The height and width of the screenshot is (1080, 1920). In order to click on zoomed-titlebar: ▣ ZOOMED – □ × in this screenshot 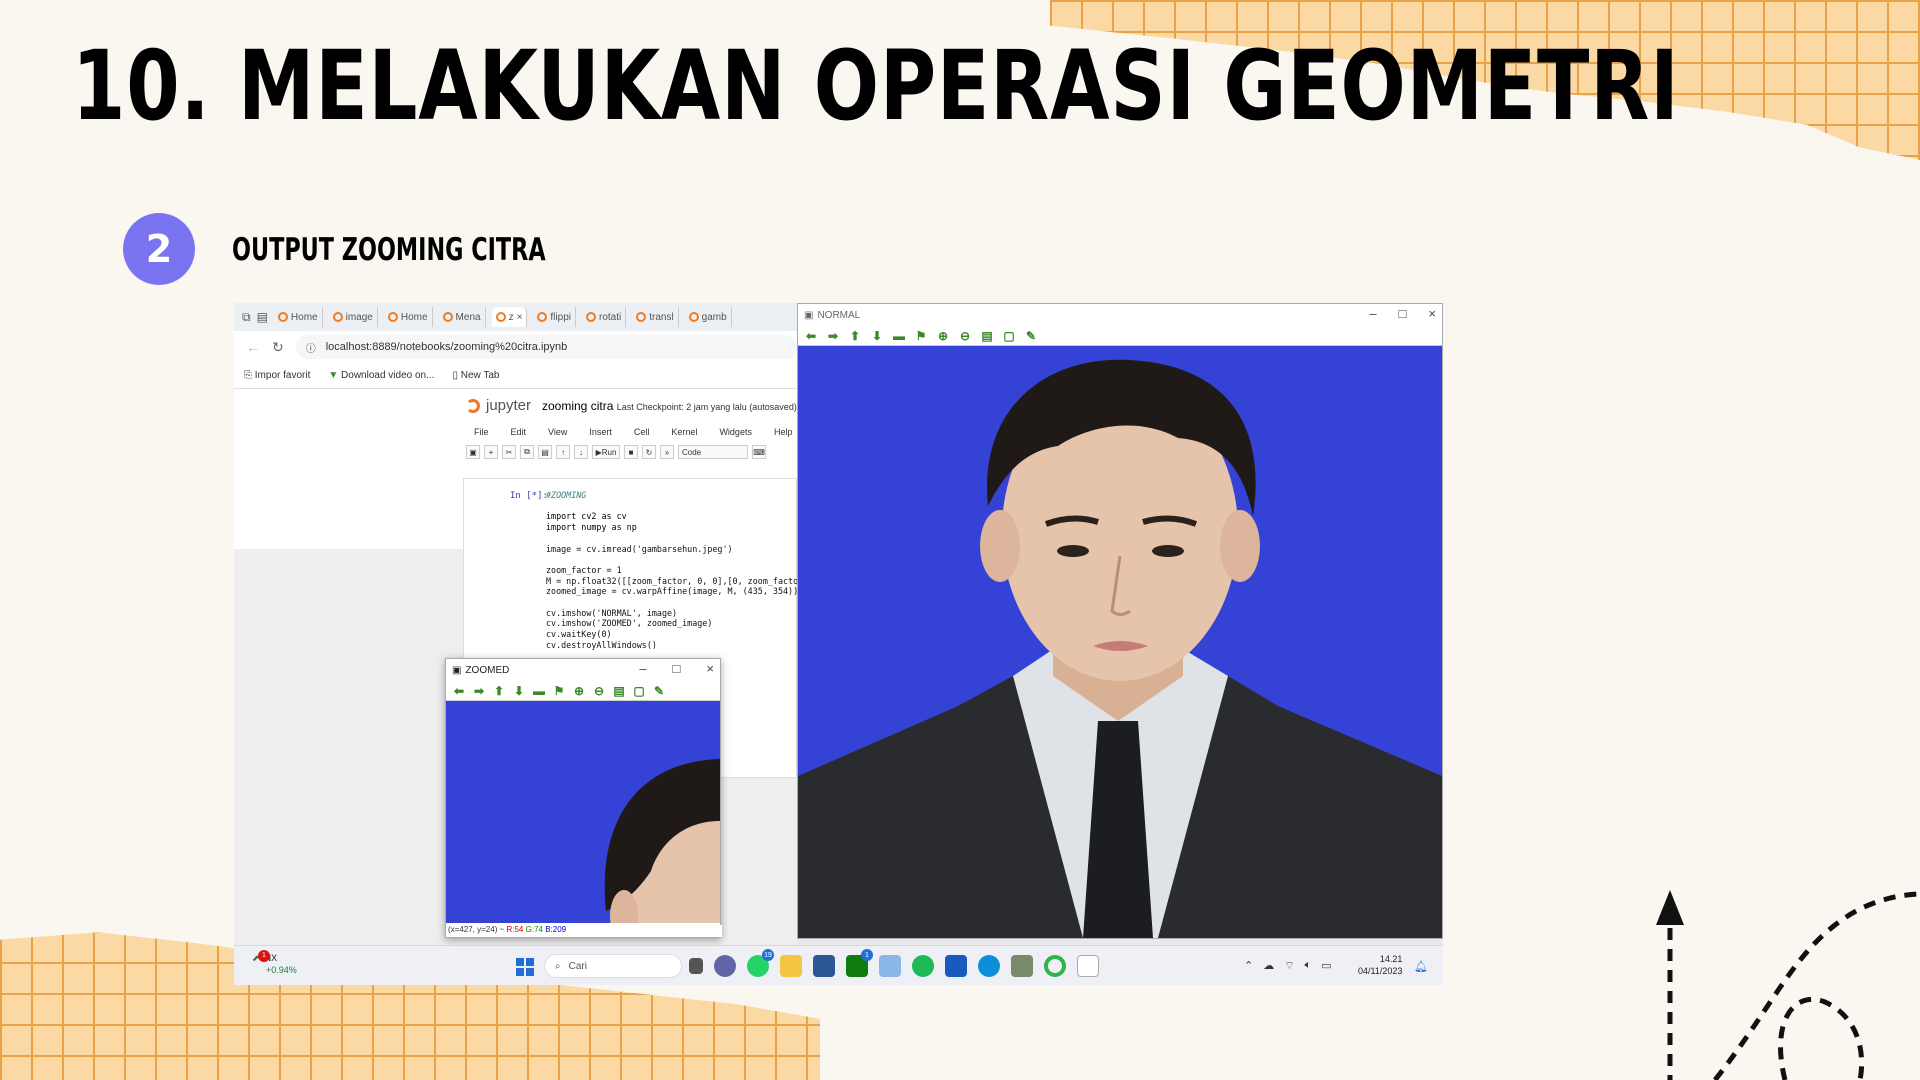, I will do `click(583, 670)`.